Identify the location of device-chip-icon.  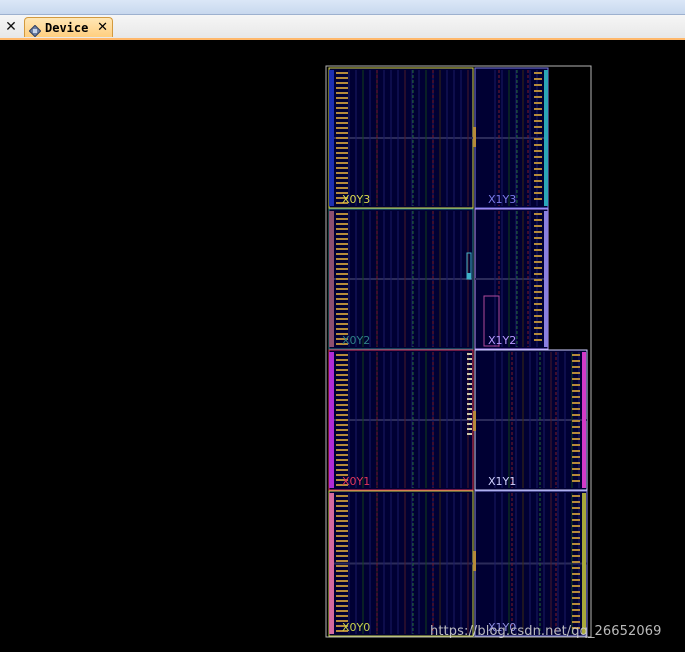
(35, 29).